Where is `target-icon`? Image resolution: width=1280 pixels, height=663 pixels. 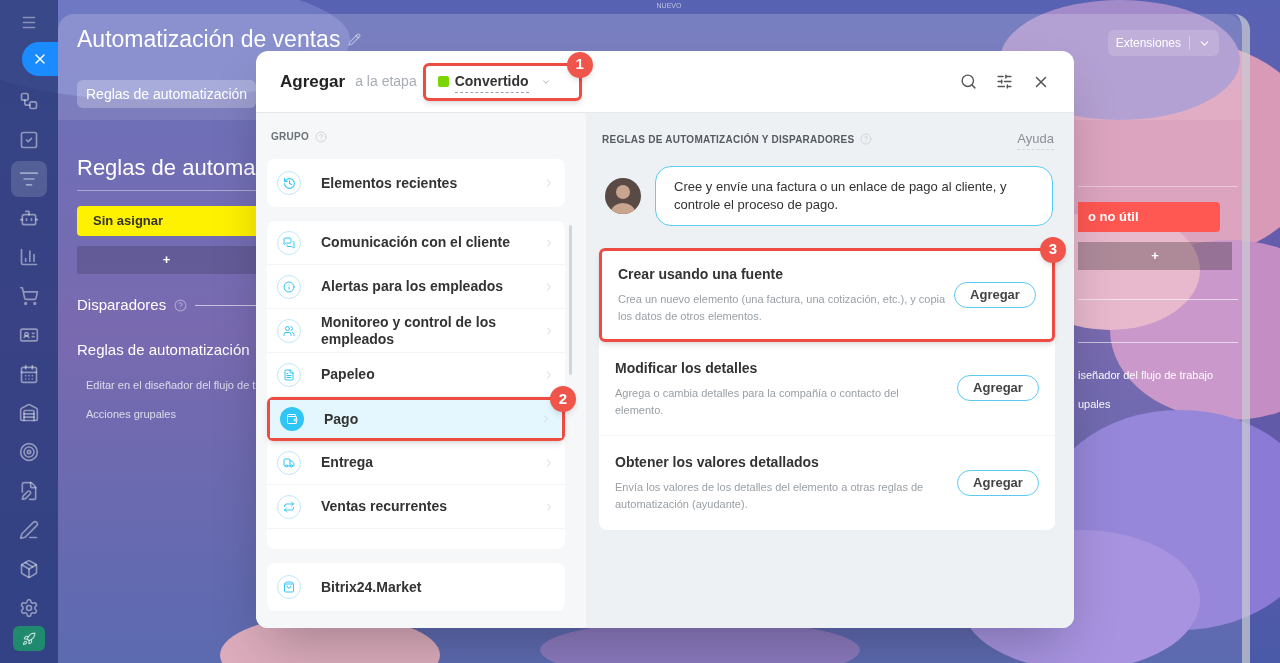
target-icon is located at coordinates (29, 452).